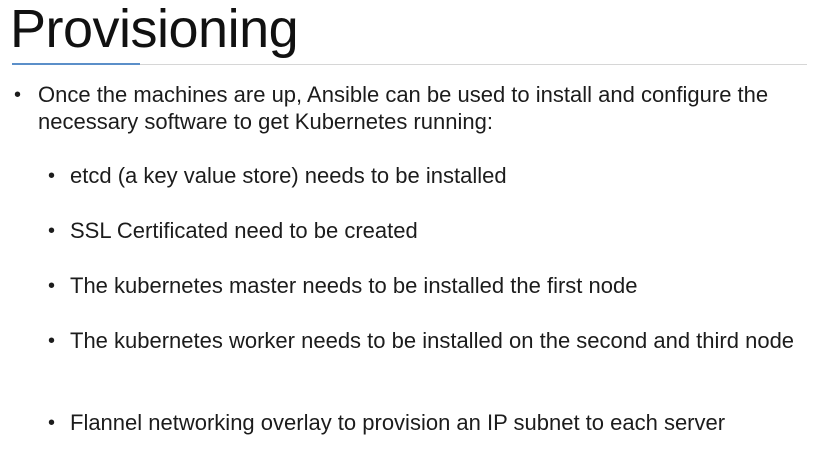 This screenshot has width=821, height=449. What do you see at coordinates (244, 230) in the screenshot?
I see `sub-bullet-text: SSL Certificated need to be created` at bounding box center [244, 230].